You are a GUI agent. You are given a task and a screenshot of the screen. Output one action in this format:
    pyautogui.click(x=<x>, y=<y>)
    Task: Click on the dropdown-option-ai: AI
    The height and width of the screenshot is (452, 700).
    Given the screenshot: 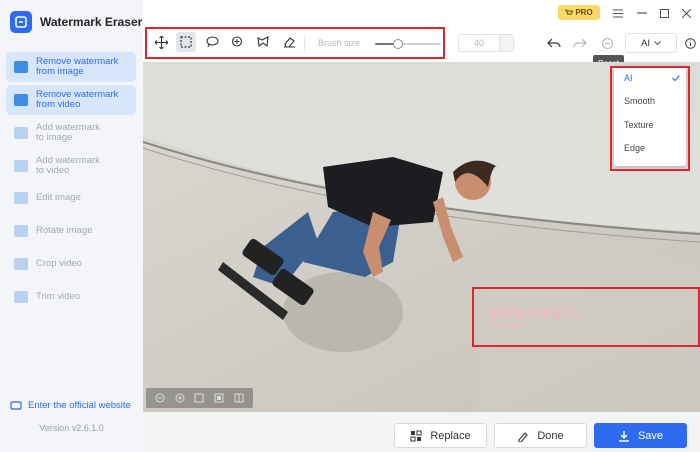 What is the action you would take?
    pyautogui.click(x=628, y=78)
    